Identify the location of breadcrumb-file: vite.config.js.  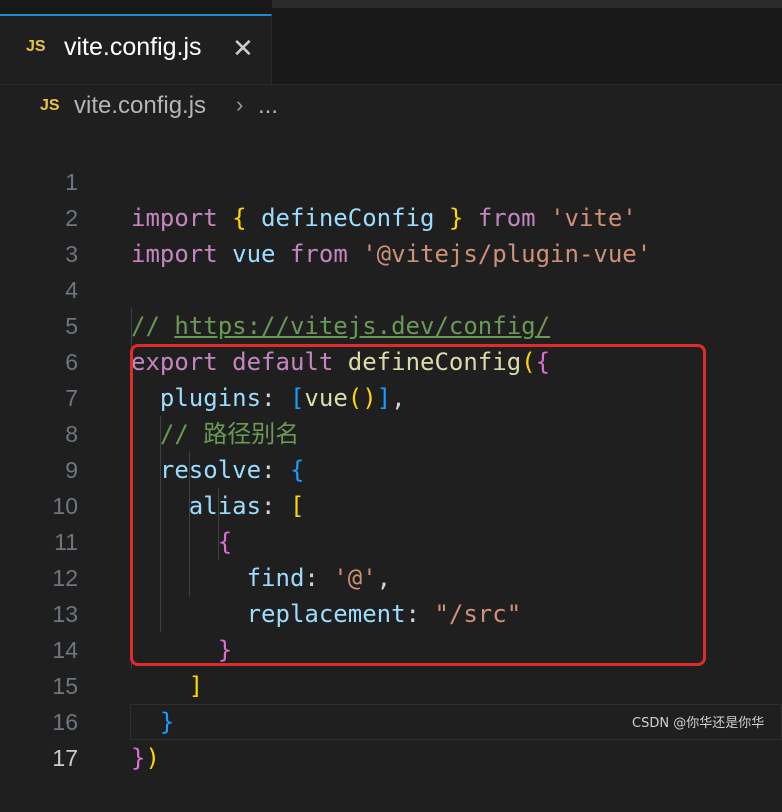
(140, 106).